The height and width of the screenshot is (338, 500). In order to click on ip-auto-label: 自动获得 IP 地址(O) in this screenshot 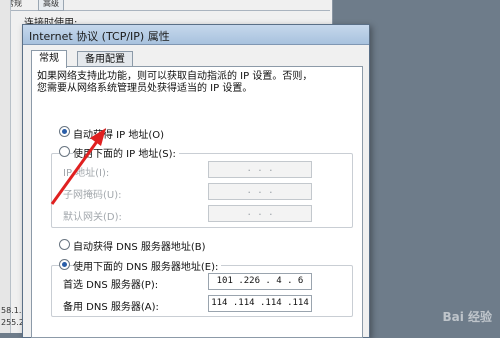, I will do `click(118, 133)`.